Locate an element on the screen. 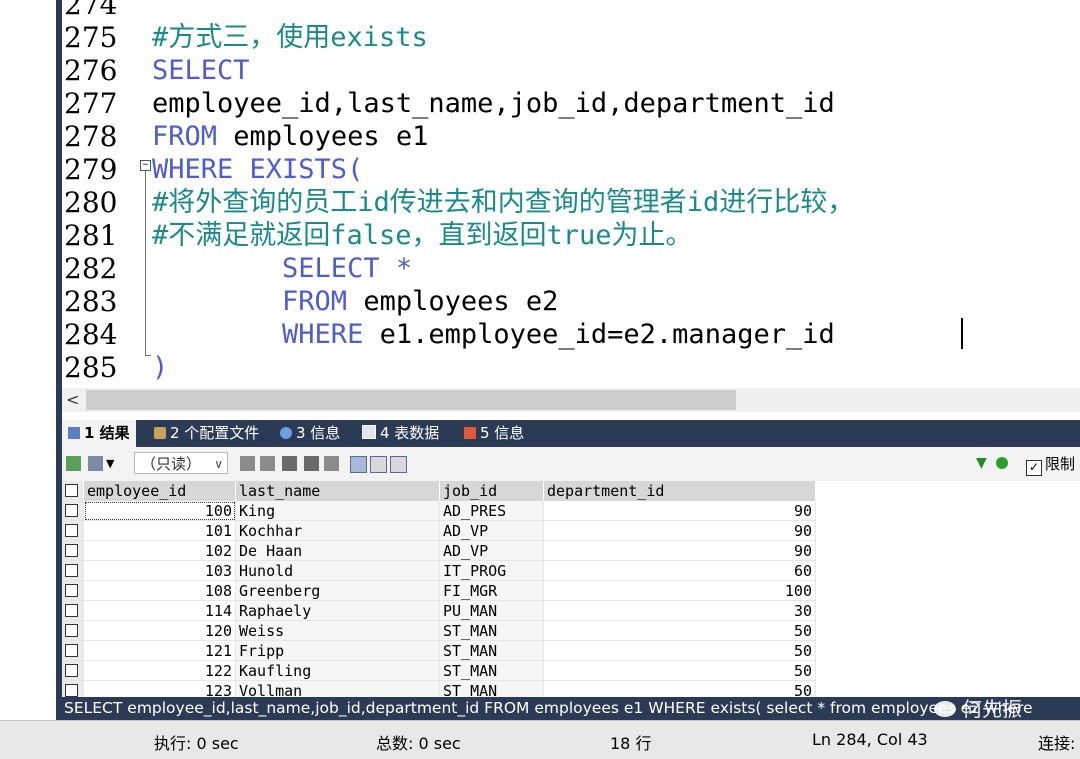  line-number: 284 is located at coordinates (91, 334).